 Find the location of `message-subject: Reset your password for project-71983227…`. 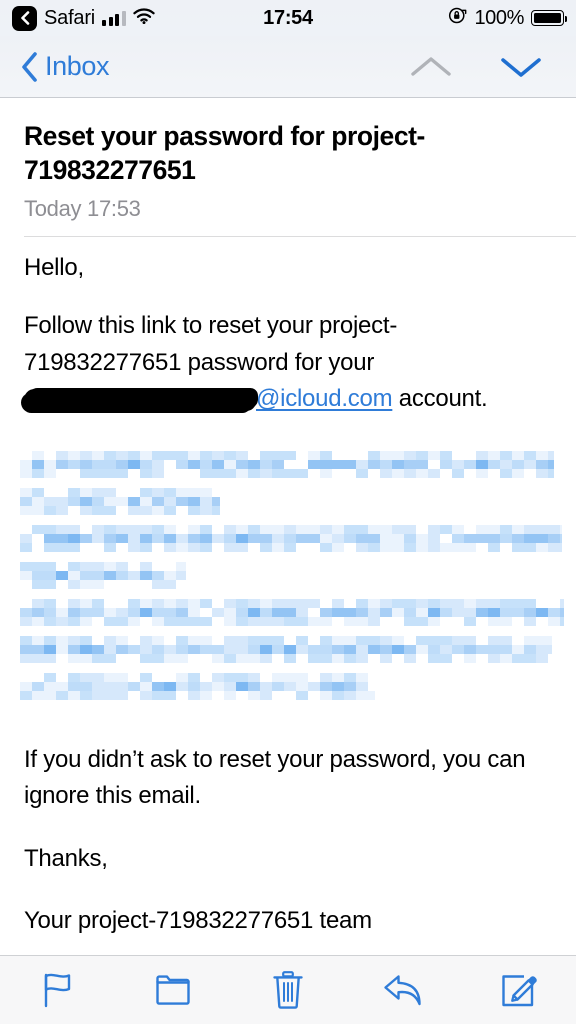

message-subject: Reset your password for project-71983227… is located at coordinates (224, 153).